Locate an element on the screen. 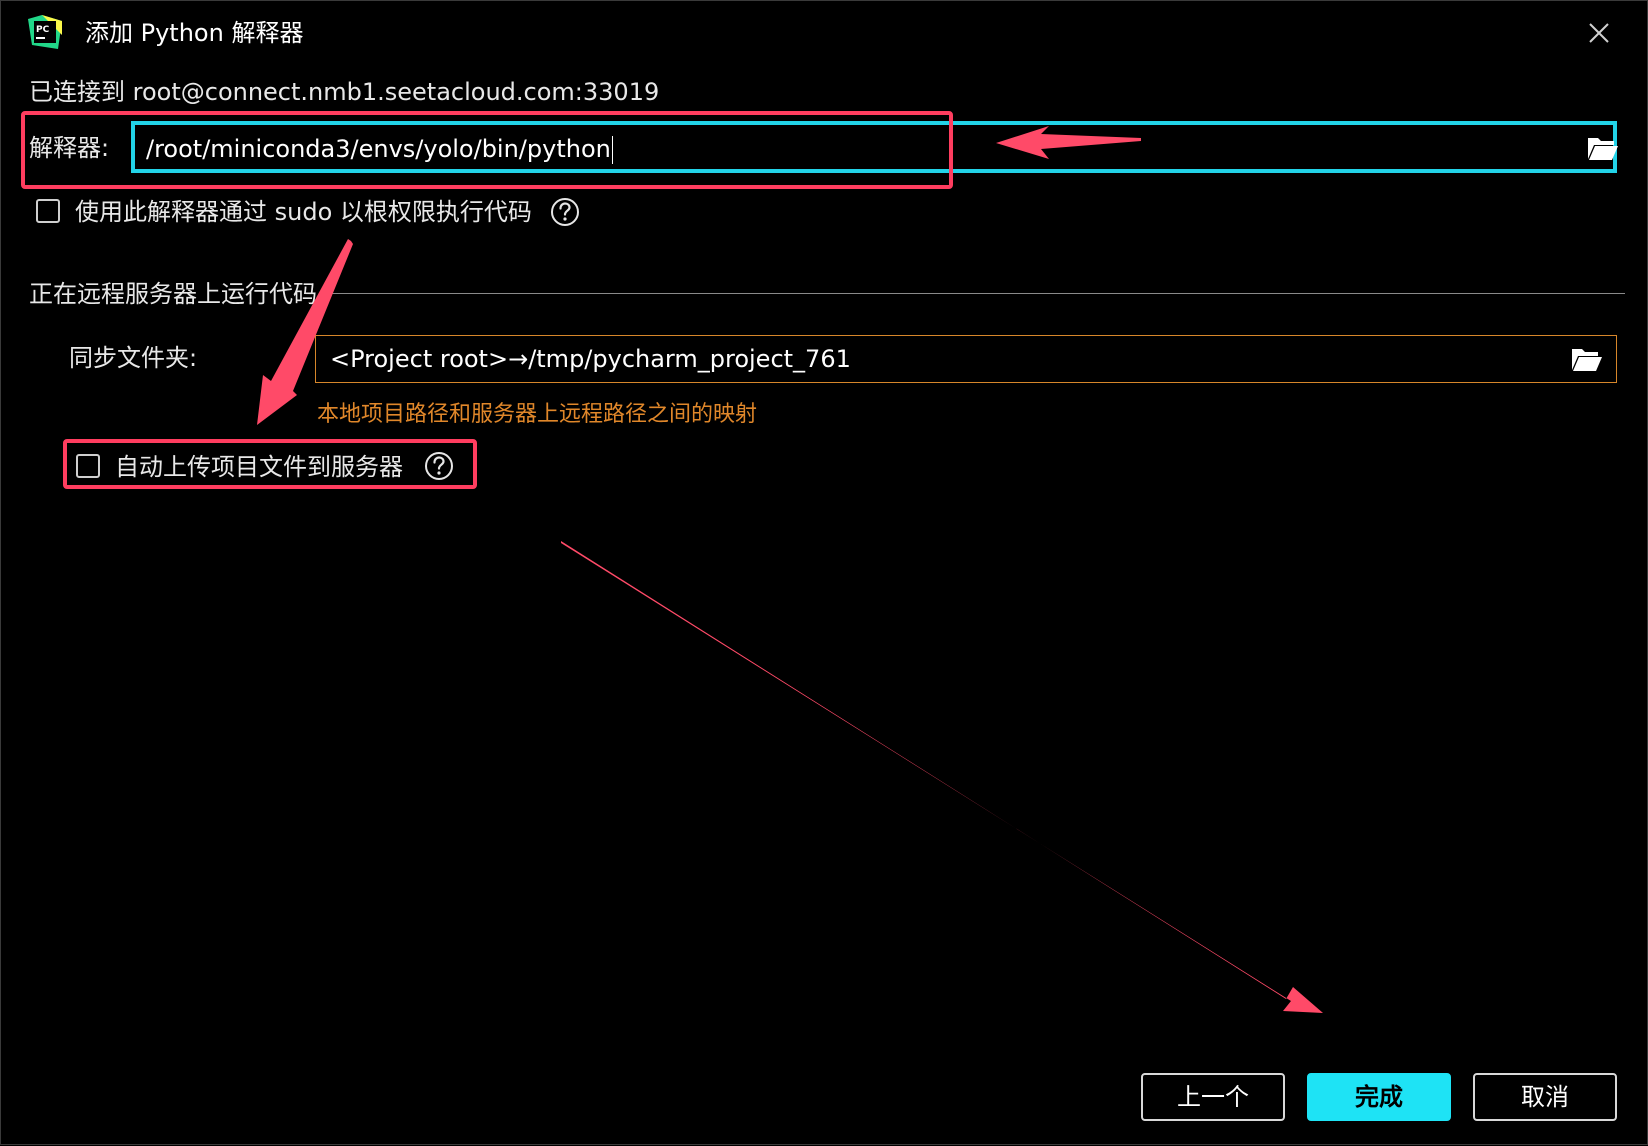 The height and width of the screenshot is (1146, 1648). interpreter-path-value: /root/miniconda3/envs/yolo/bin/python is located at coordinates (379, 149).